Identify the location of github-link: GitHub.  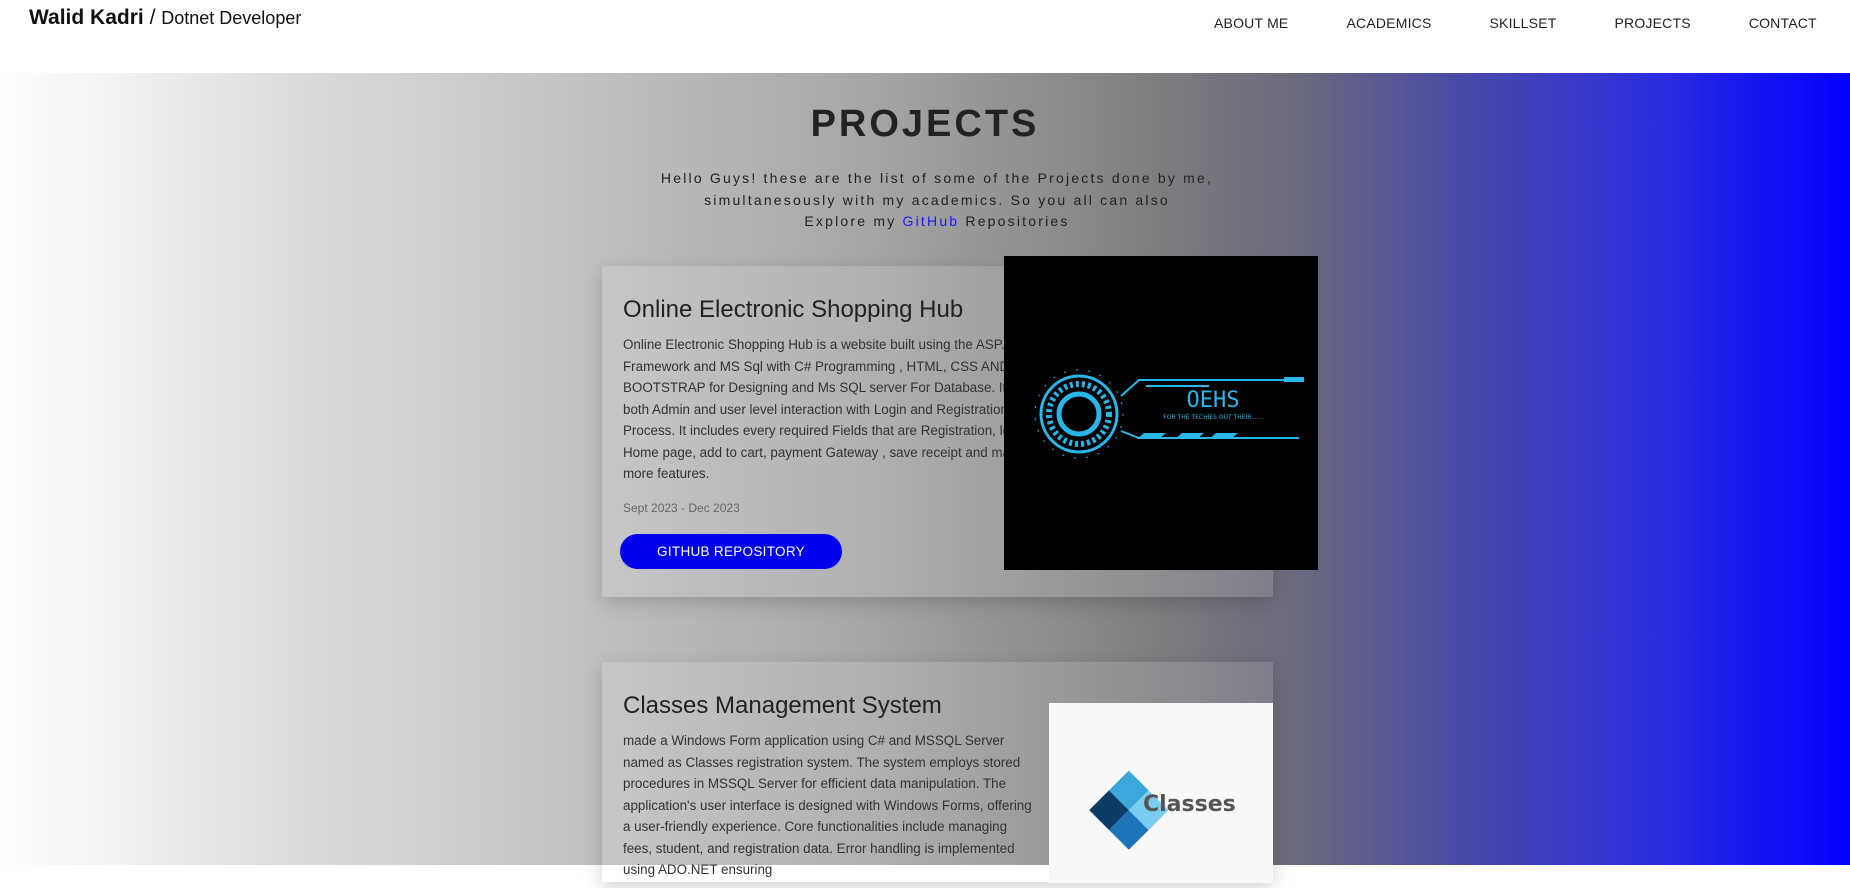
(931, 221).